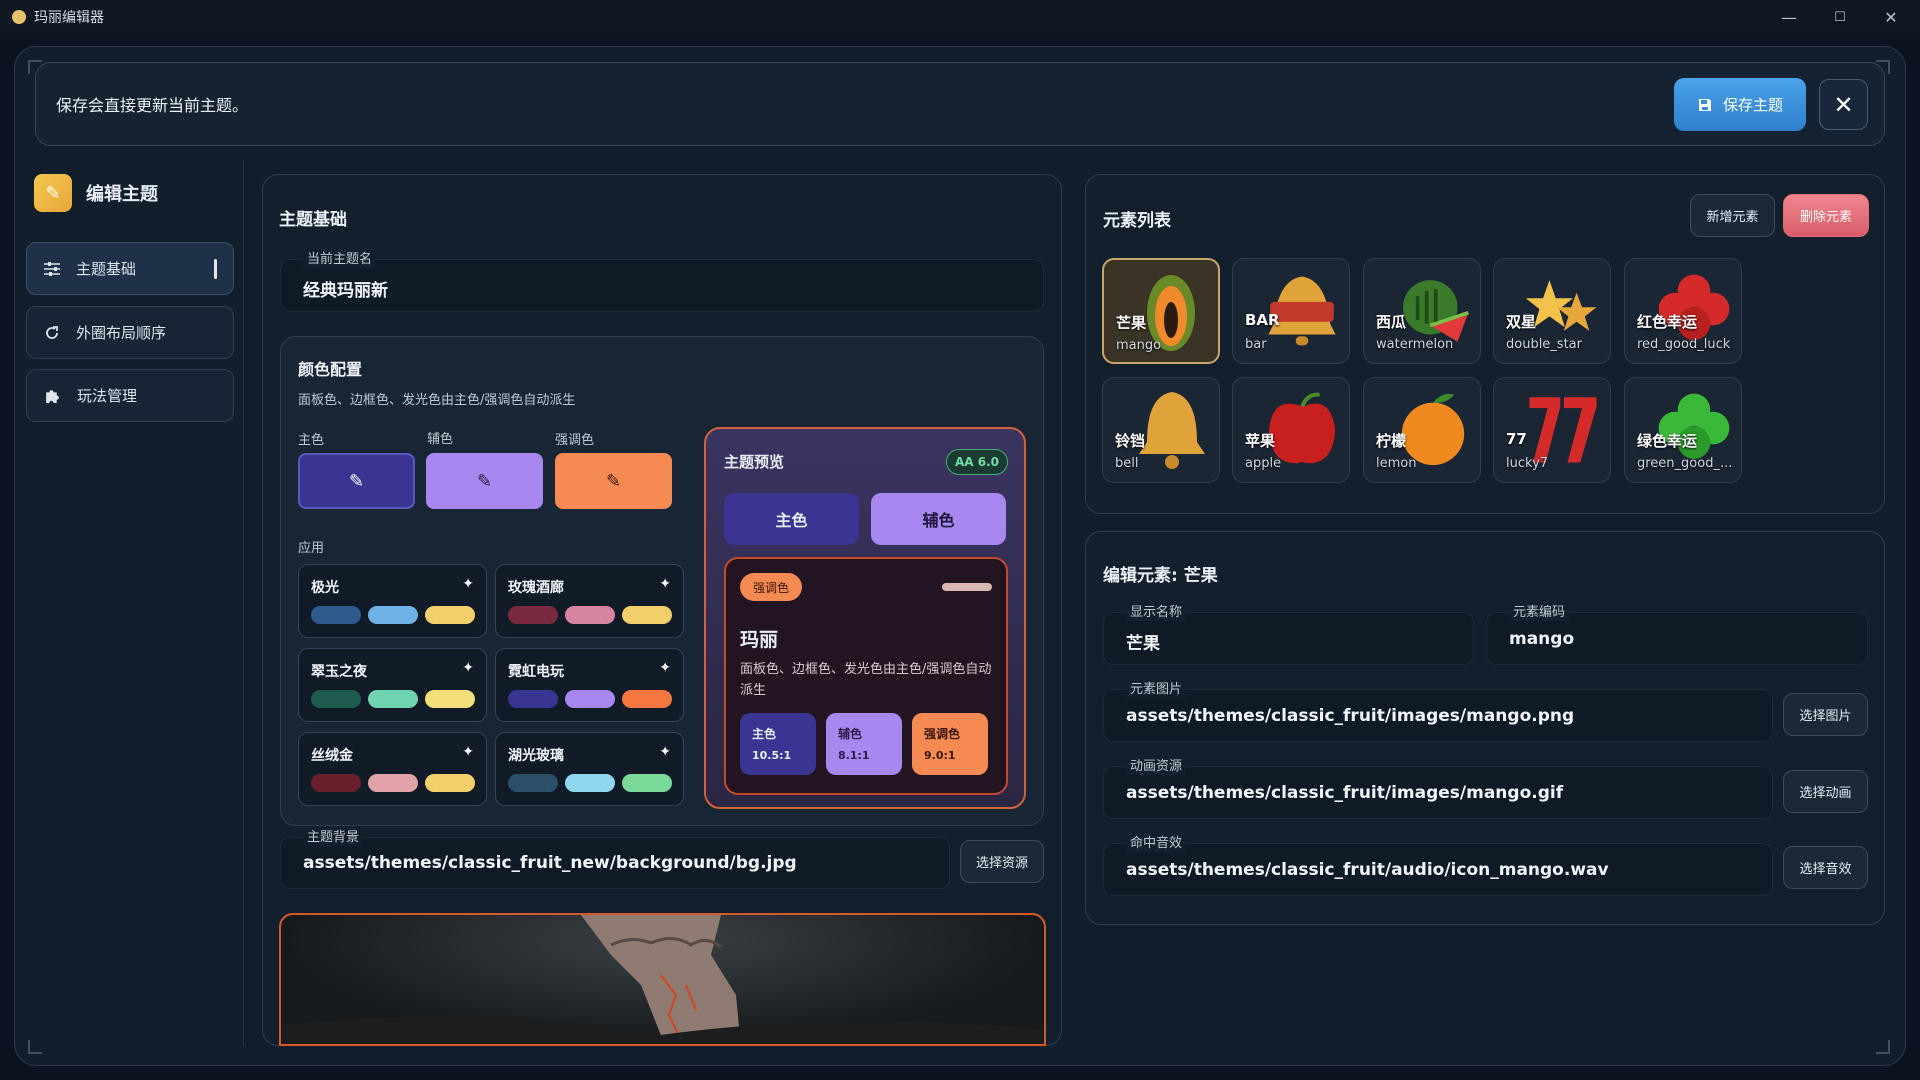 This screenshot has width=1920, height=1080. Describe the element at coordinates (52, 332) in the screenshot. I see `refresh-icon` at that location.